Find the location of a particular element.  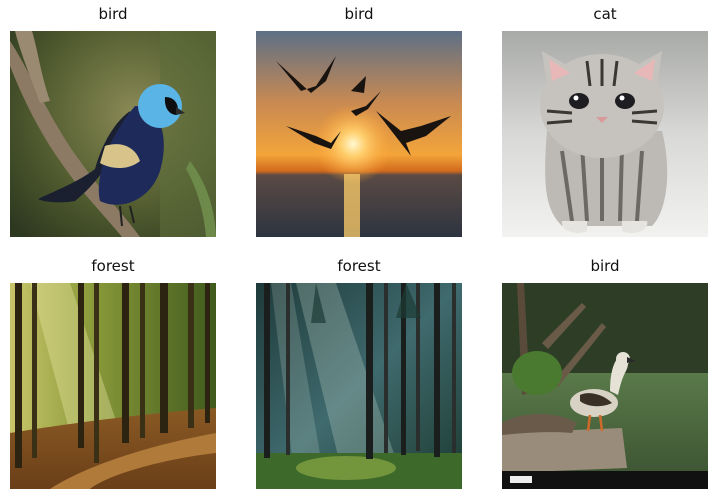

duck-pond-image is located at coordinates (605, 386).